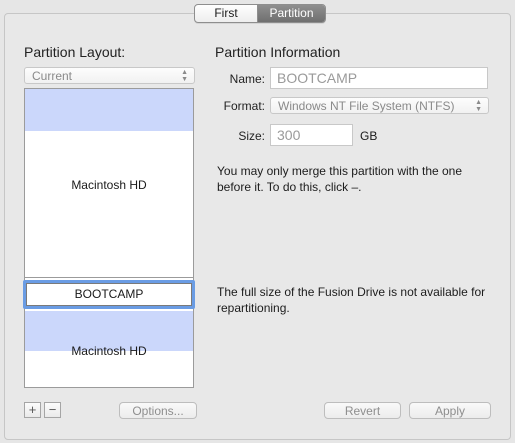 The width and height of the screenshot is (515, 443). I want to click on size-label: Size:, so click(251, 136).